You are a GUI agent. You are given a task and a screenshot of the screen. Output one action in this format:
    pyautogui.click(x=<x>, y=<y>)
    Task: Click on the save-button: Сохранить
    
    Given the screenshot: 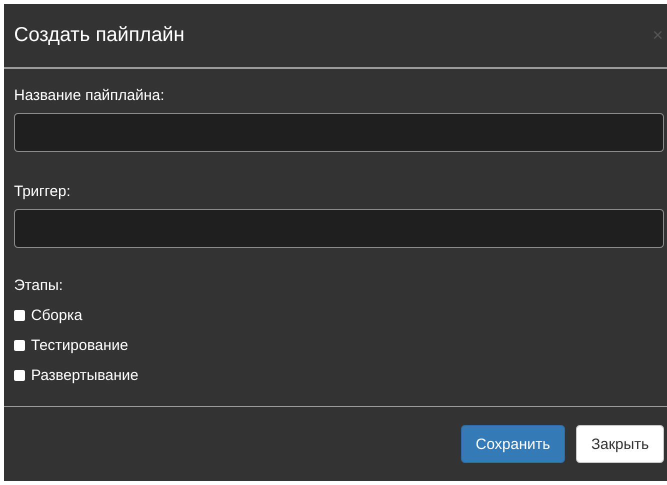 What is the action you would take?
    pyautogui.click(x=513, y=444)
    